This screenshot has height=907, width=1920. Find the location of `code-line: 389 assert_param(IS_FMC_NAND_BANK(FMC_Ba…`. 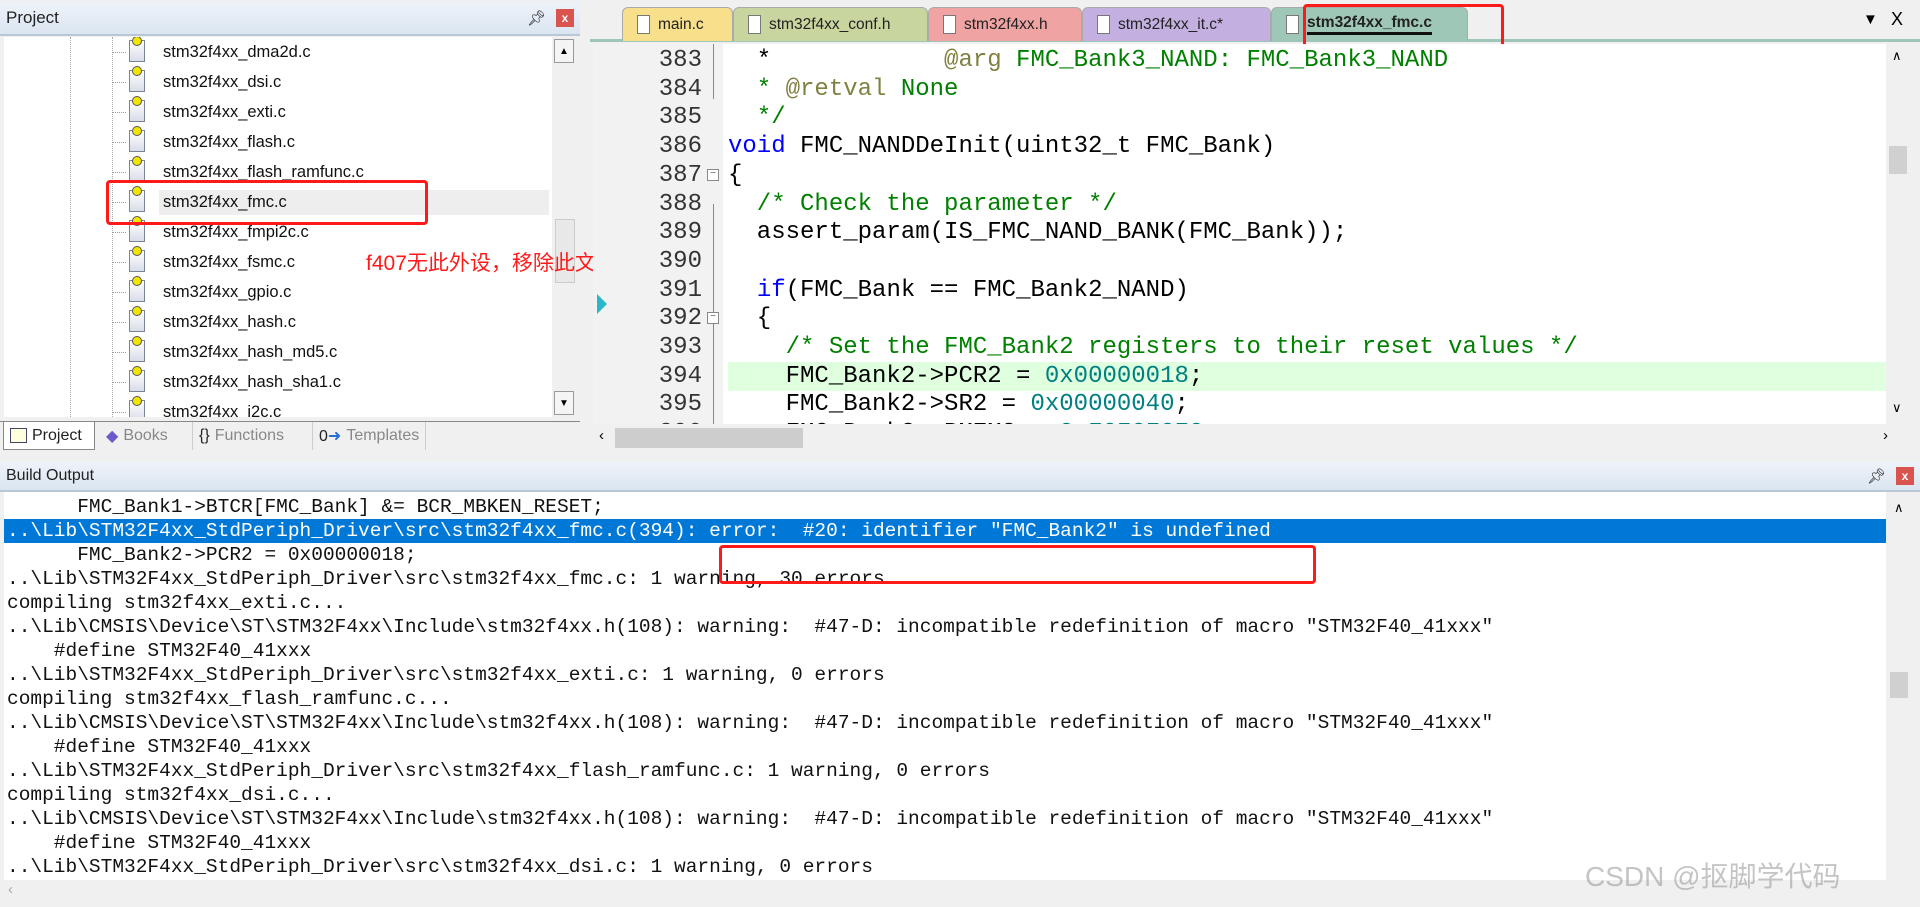

code-line: 389 assert_param(IS_FMC_NAND_BANK(FMC_Ba… is located at coordinates (1239, 232).